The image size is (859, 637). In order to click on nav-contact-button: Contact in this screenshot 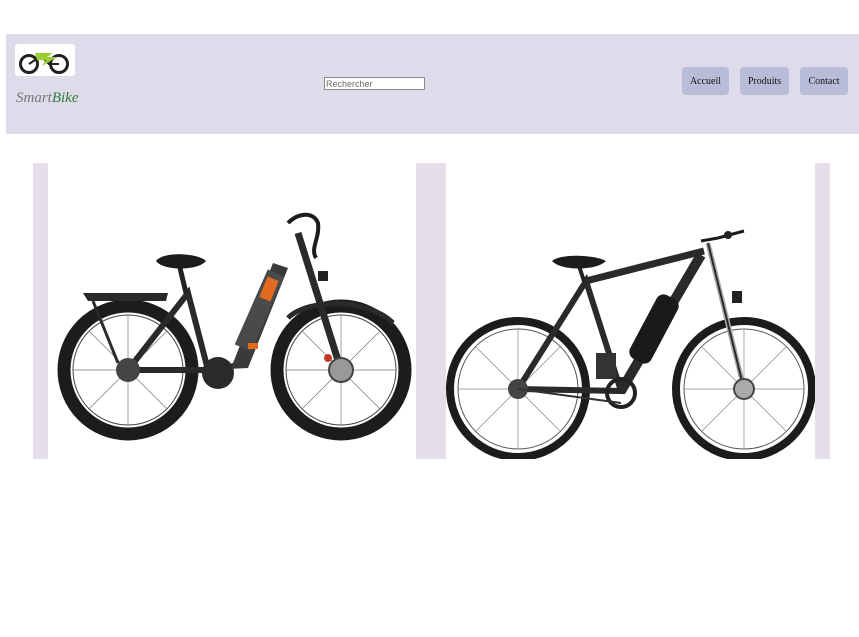, I will do `click(824, 81)`.